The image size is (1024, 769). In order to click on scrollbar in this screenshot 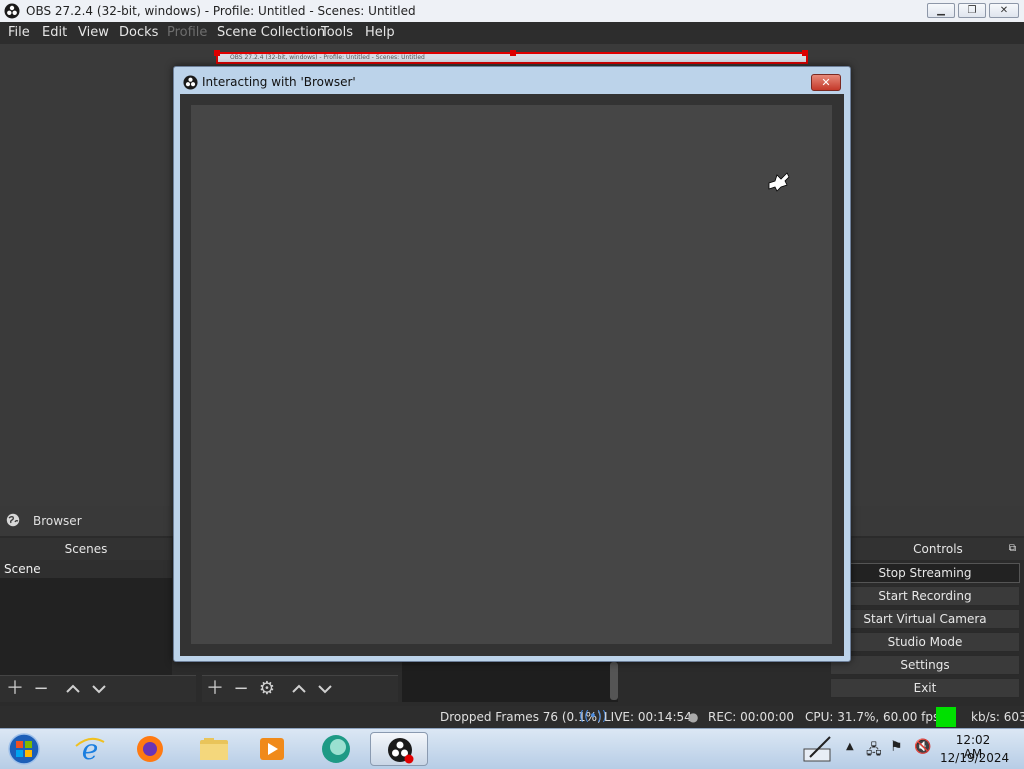, I will do `click(614, 681)`.